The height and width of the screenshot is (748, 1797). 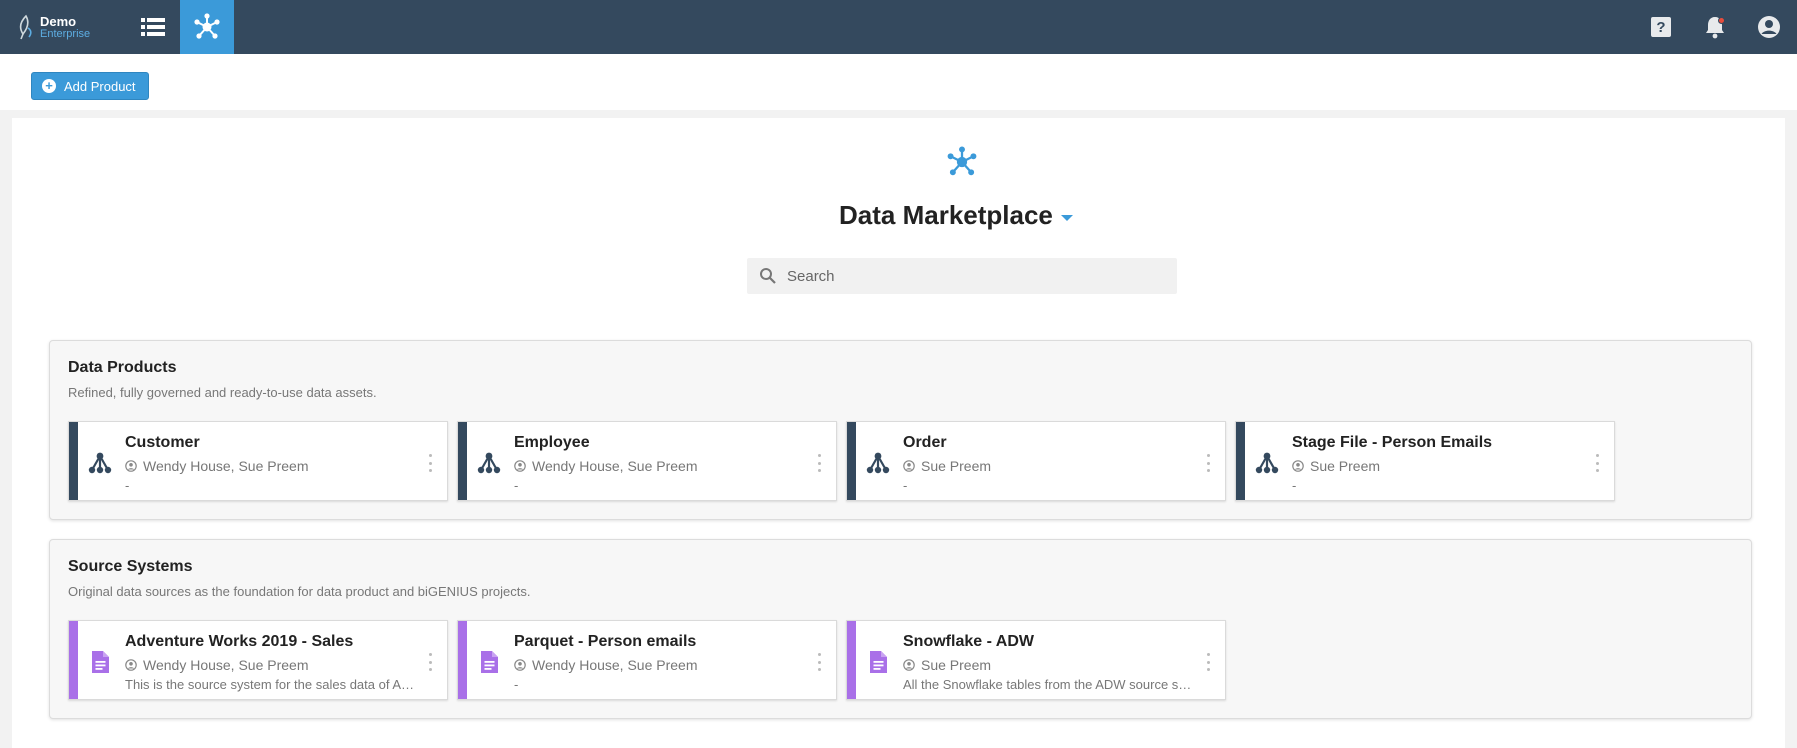 I want to click on add-product-button: + Add Product, so click(x=90, y=86).